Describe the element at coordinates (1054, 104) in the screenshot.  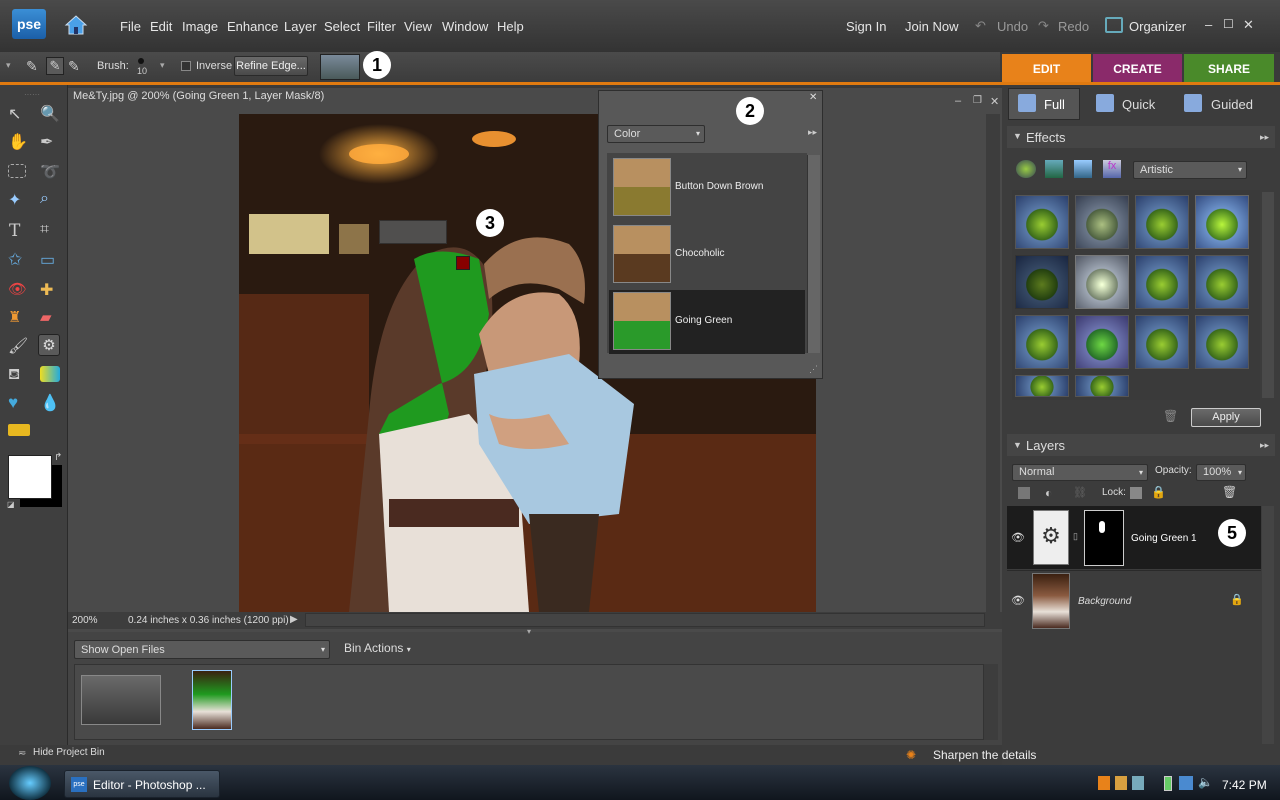
I see `tab-full: Full` at that location.